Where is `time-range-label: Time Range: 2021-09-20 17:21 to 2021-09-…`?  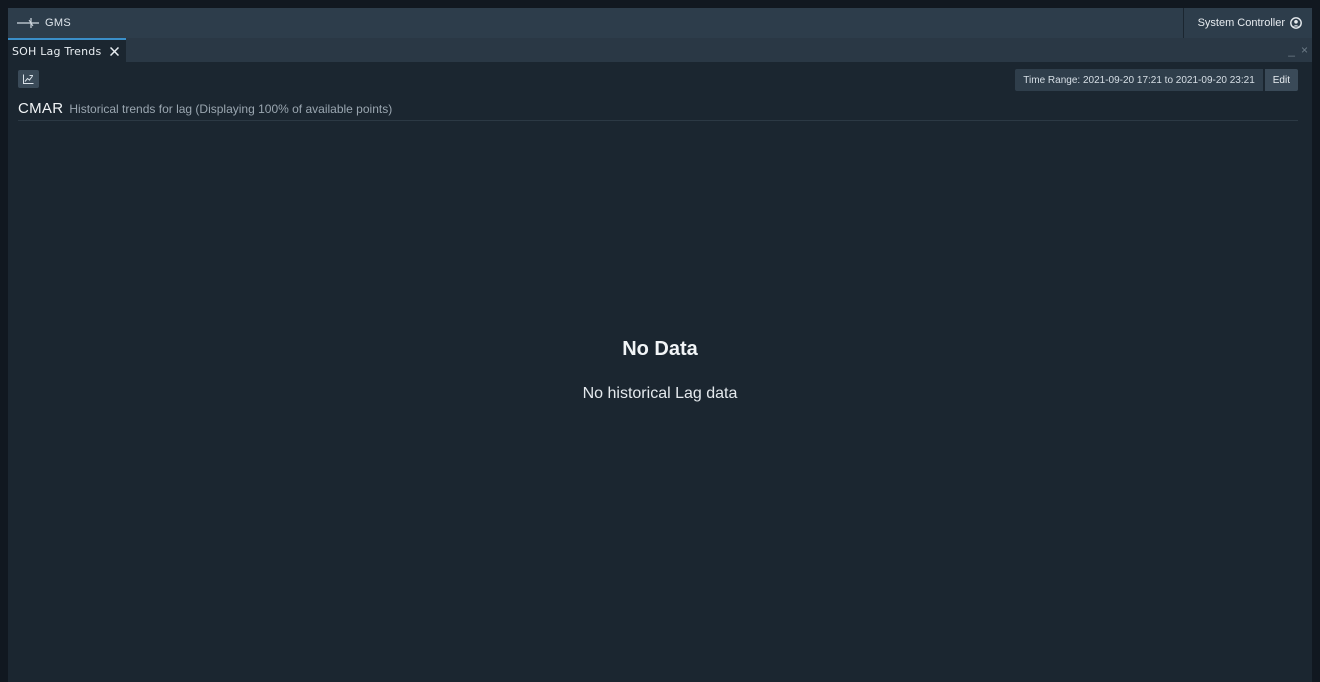 time-range-label: Time Range: 2021-09-20 17:21 to 2021-09-… is located at coordinates (1139, 80).